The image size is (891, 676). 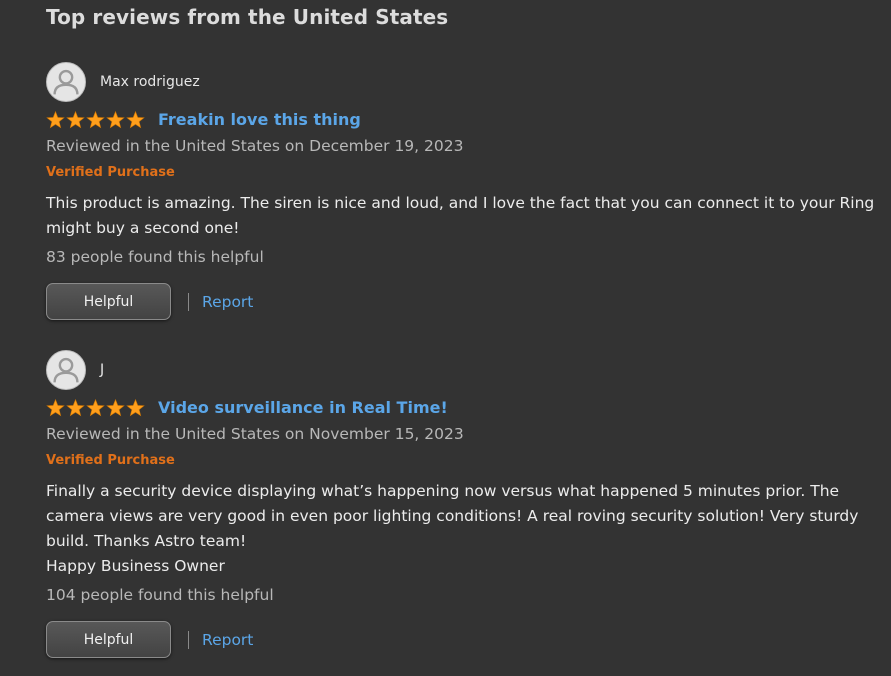 I want to click on reviewer-profile: J, so click(x=75, y=370).